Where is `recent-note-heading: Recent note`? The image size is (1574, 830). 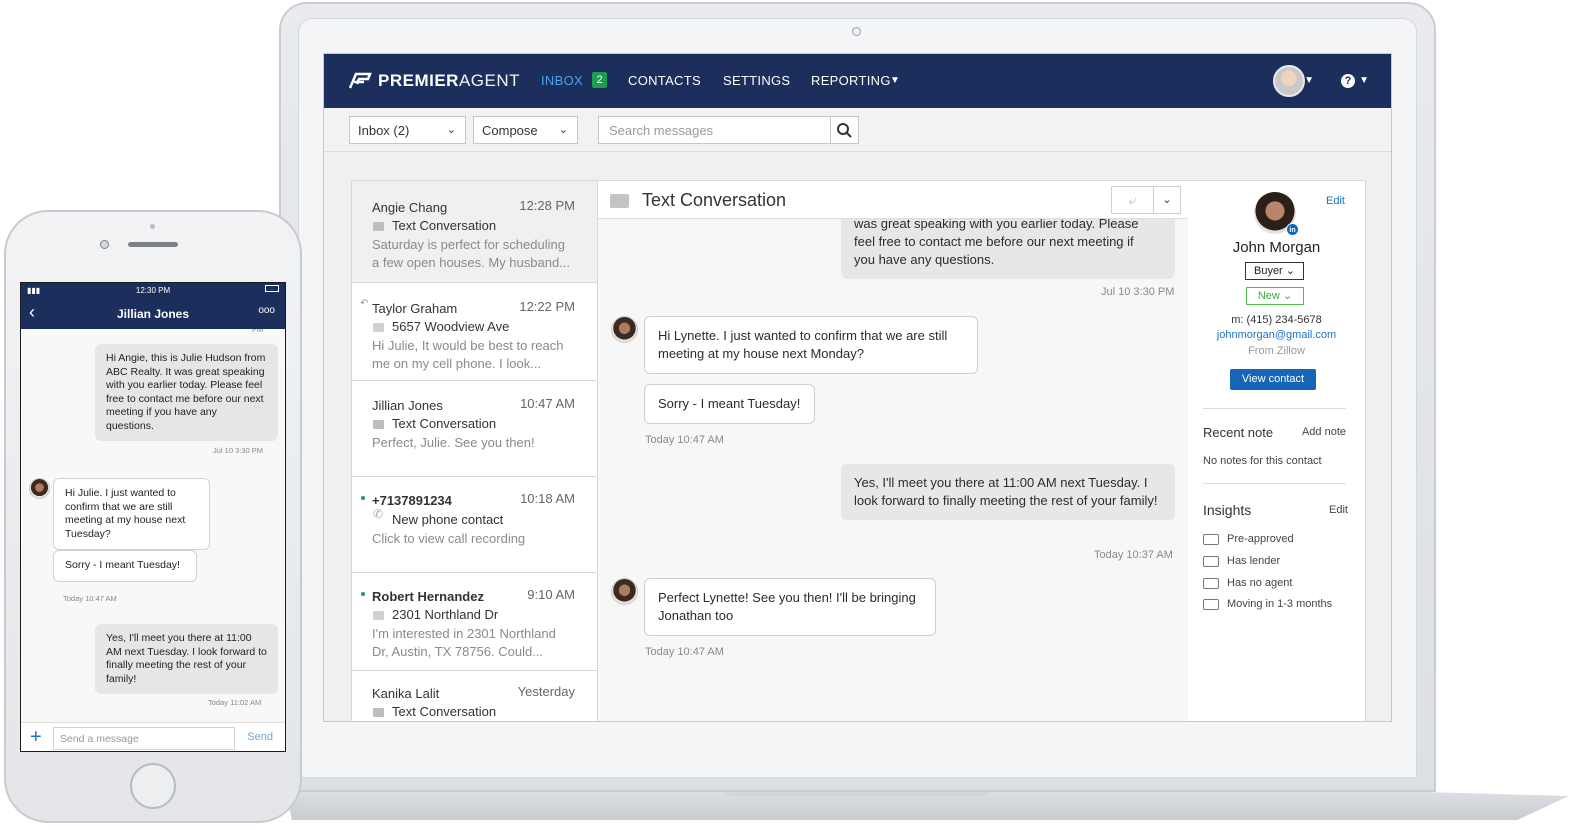
recent-note-heading: Recent note is located at coordinates (1238, 432).